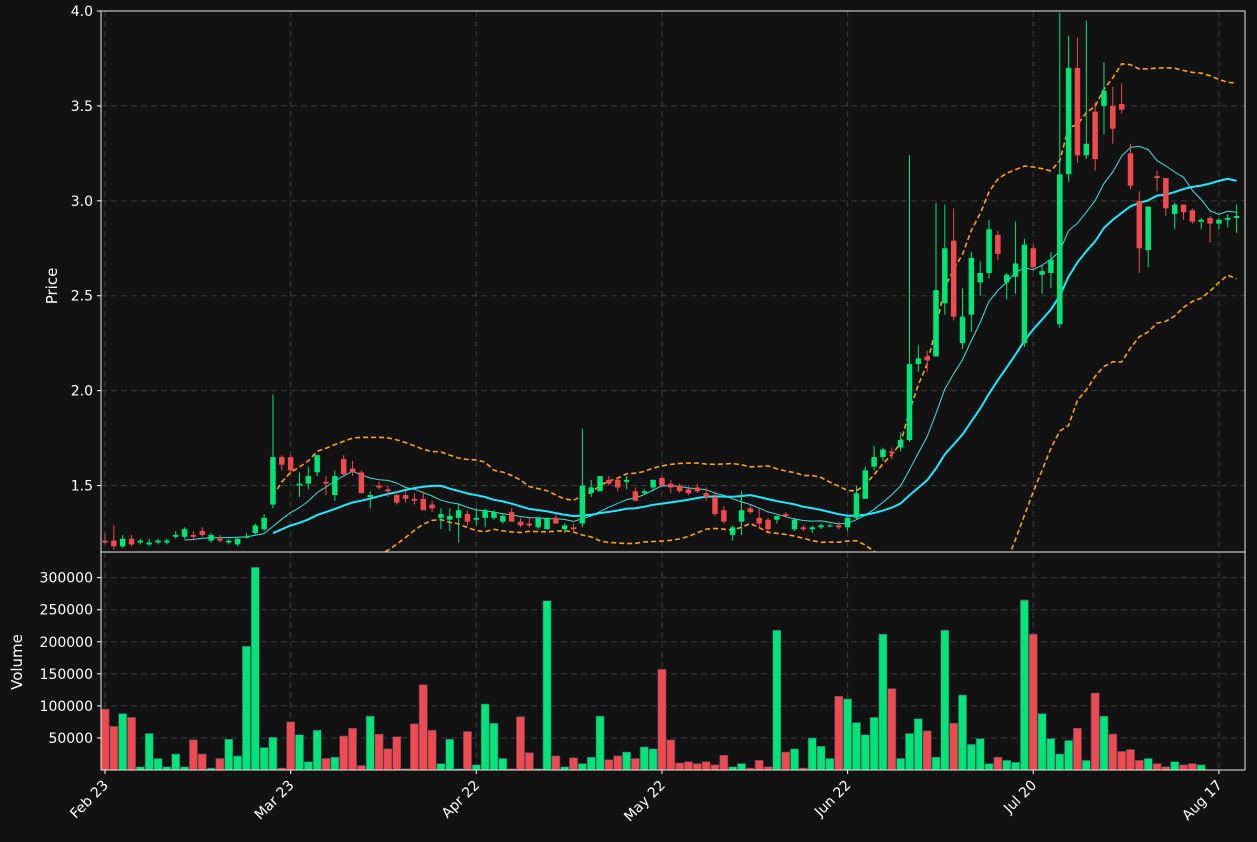 Image resolution: width=1257 pixels, height=842 pixels. I want to click on x-tick-label: Aug 17, so click(1202, 801).